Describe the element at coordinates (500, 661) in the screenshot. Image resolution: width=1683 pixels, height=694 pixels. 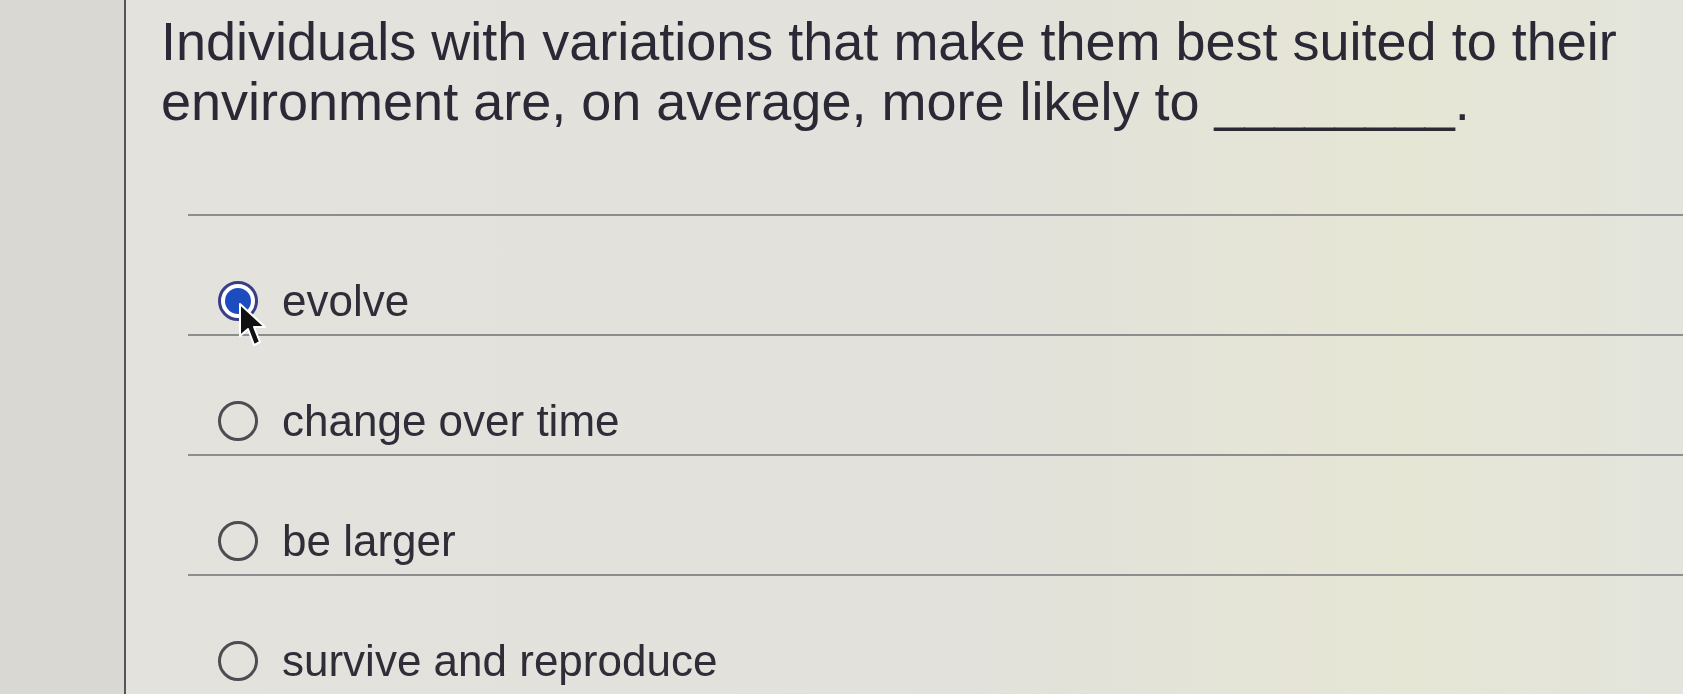
I see `option-label: survive and reproduce` at that location.